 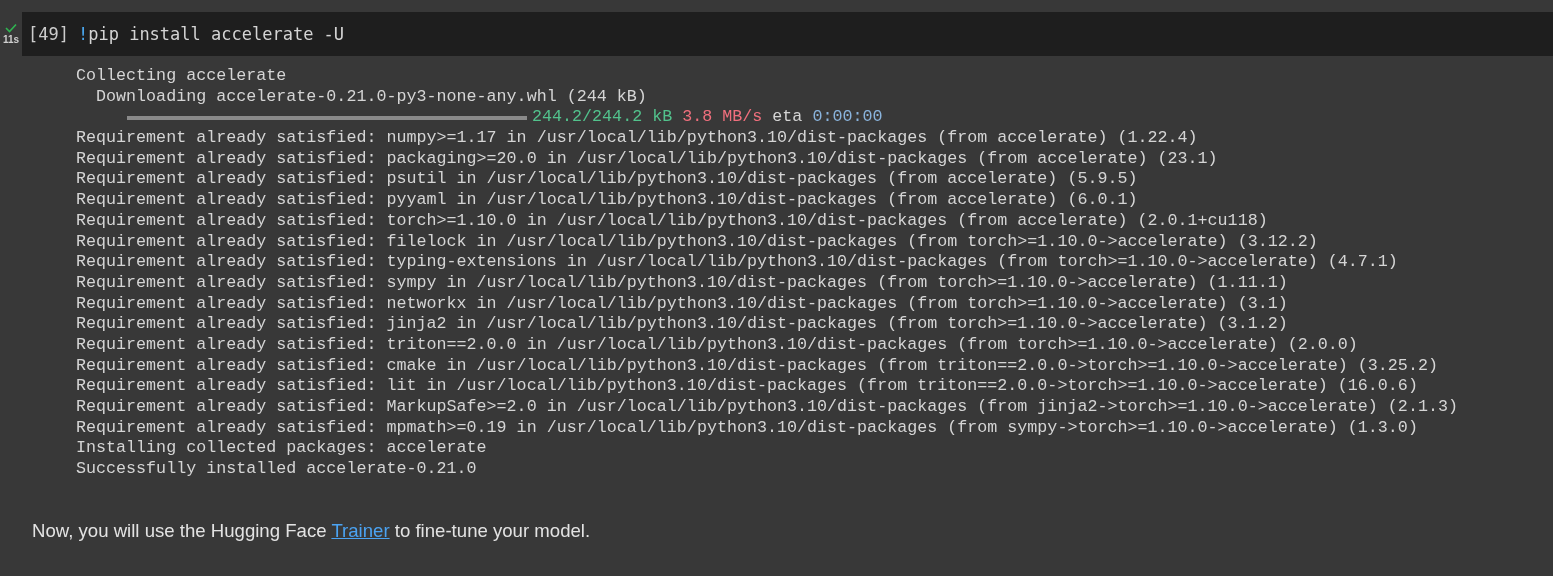 What do you see at coordinates (847, 118) in the screenshot?
I see `eta-time: 0:00:00` at bounding box center [847, 118].